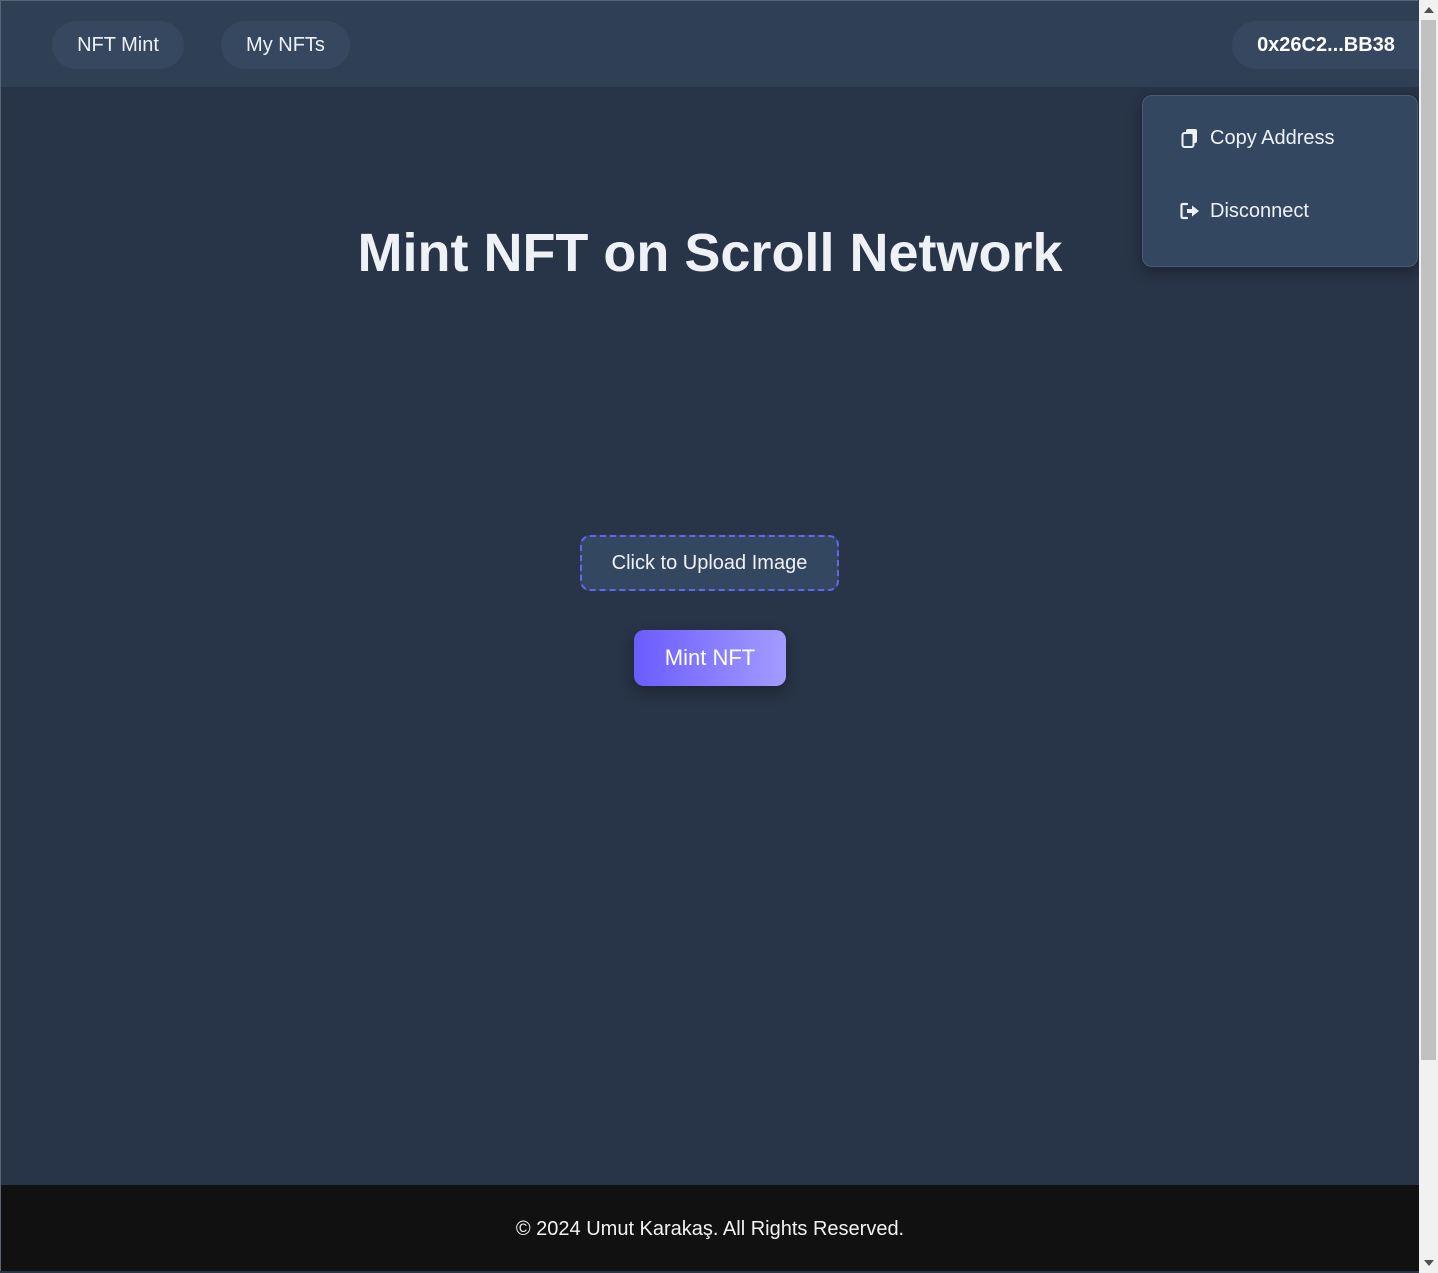 This screenshot has width=1438, height=1273. Describe the element at coordinates (1189, 211) in the screenshot. I see `sign-out-icon` at that location.